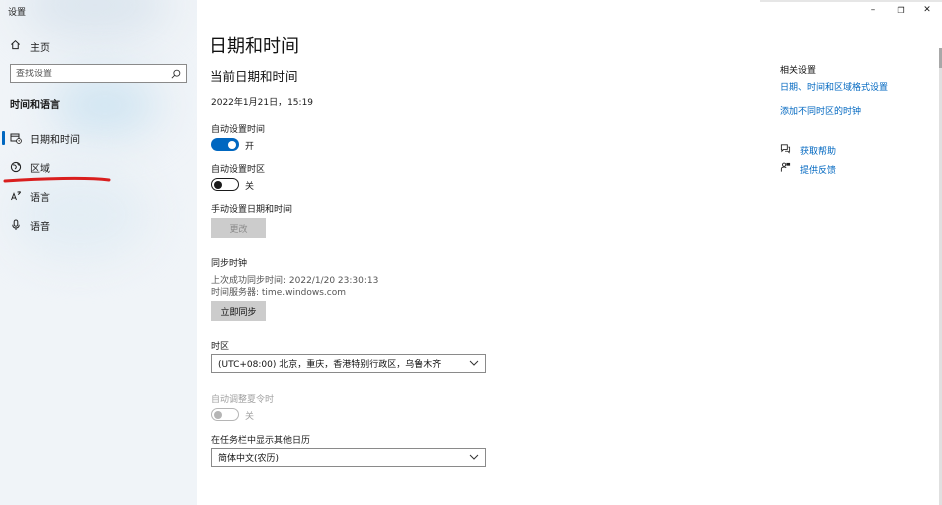 The height and width of the screenshot is (505, 942). What do you see at coordinates (225, 184) in the screenshot?
I see `auto-timezone-toggle` at bounding box center [225, 184].